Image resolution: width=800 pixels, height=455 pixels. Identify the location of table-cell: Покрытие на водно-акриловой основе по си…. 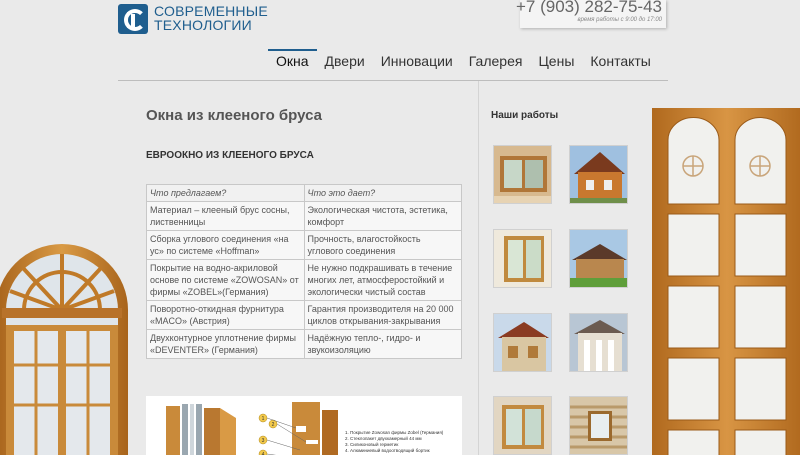
(225, 280).